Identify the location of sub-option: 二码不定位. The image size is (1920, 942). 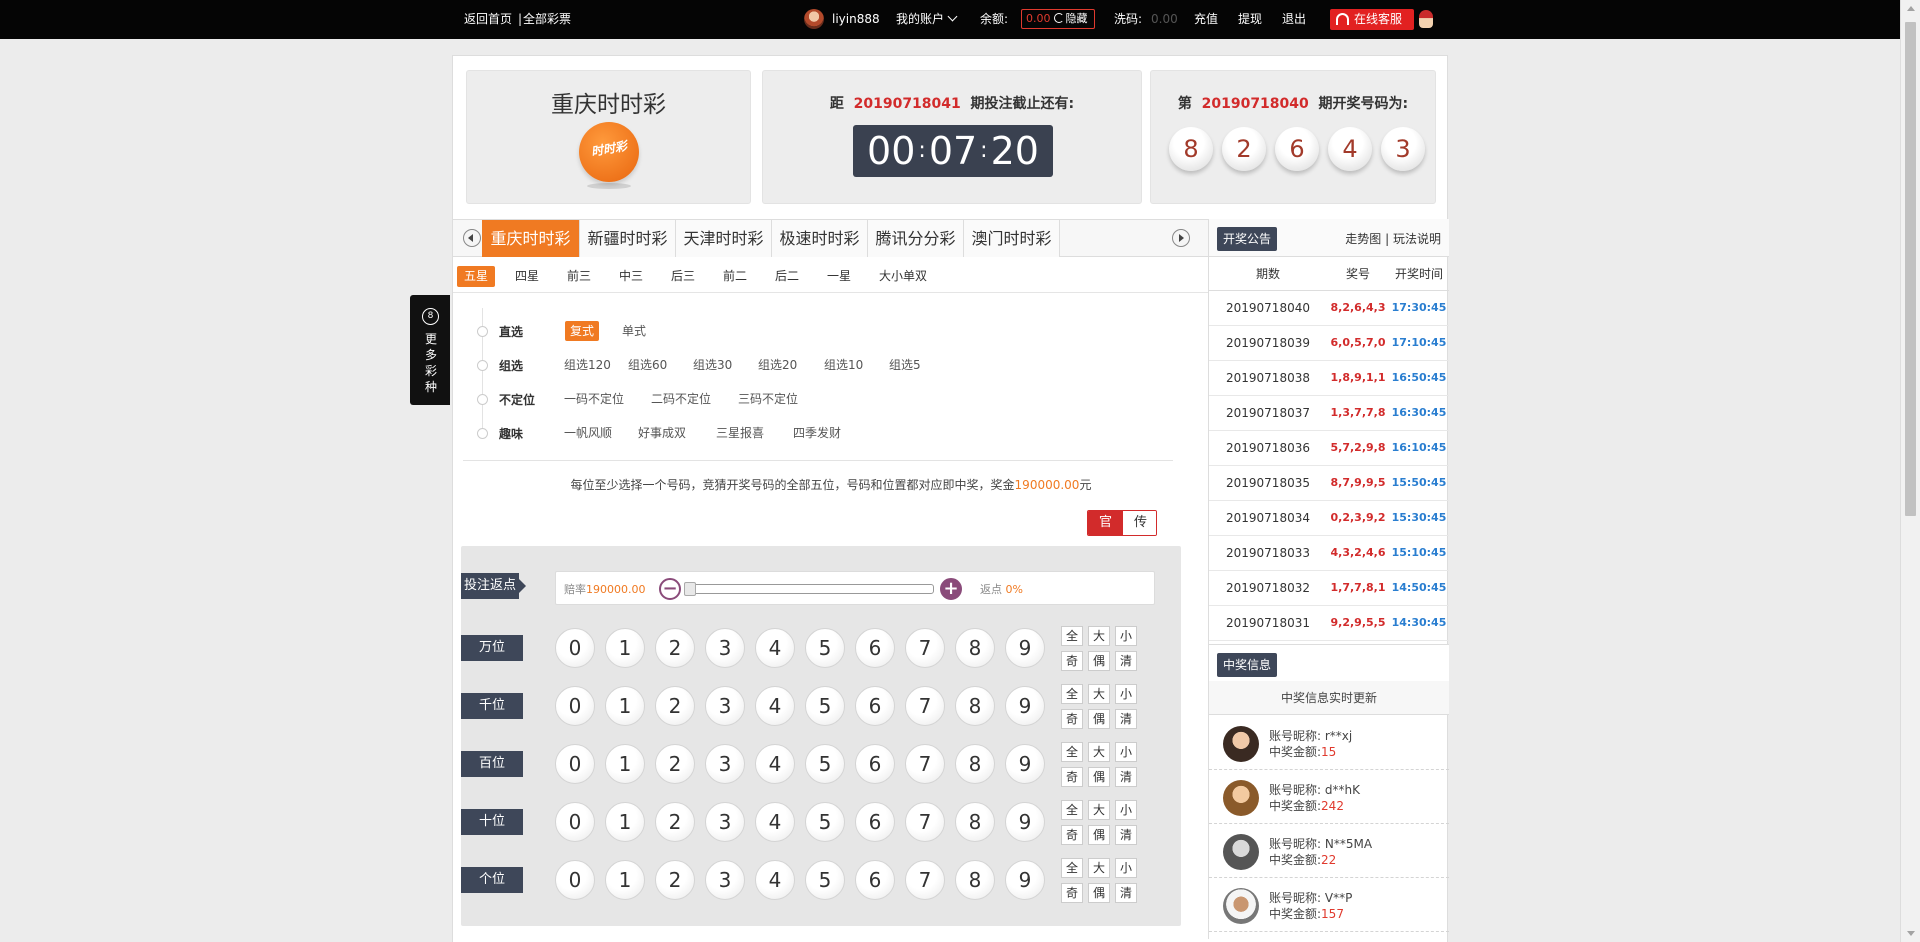
(681, 399).